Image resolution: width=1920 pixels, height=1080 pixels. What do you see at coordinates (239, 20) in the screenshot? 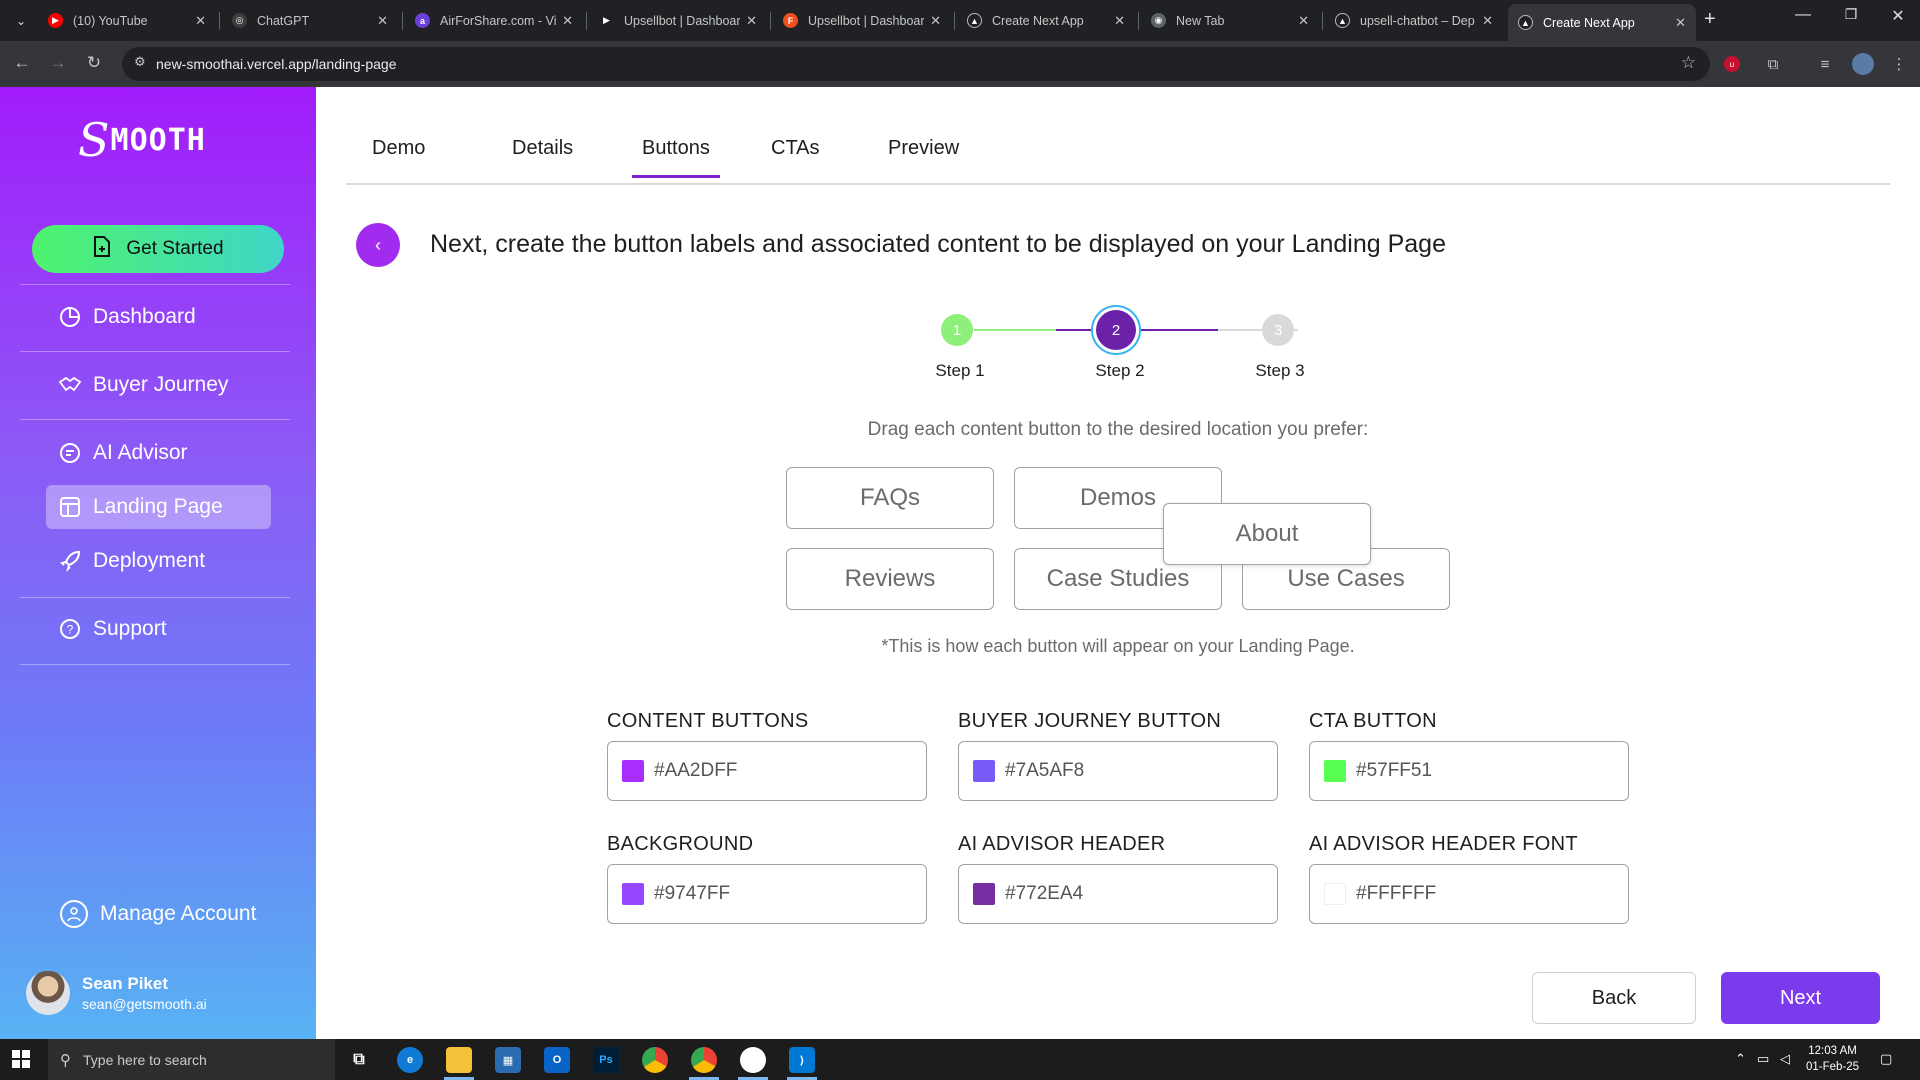
I see `chatgpt-icon: ◎` at bounding box center [239, 20].